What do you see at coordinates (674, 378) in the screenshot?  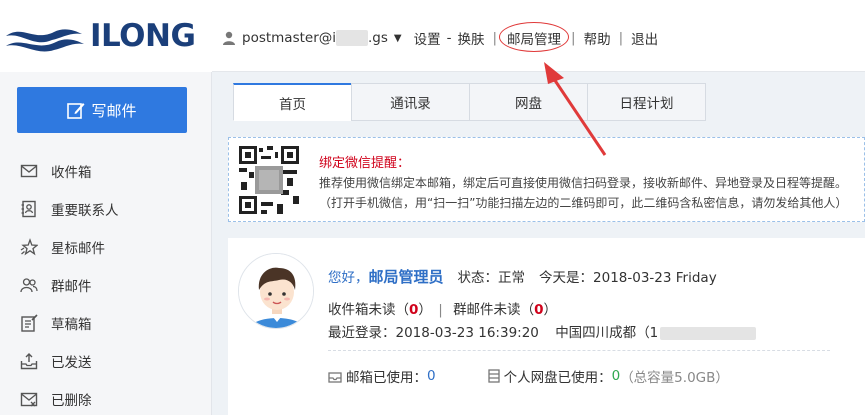 I see `disk-total: （总容量5.0GB）` at bounding box center [674, 378].